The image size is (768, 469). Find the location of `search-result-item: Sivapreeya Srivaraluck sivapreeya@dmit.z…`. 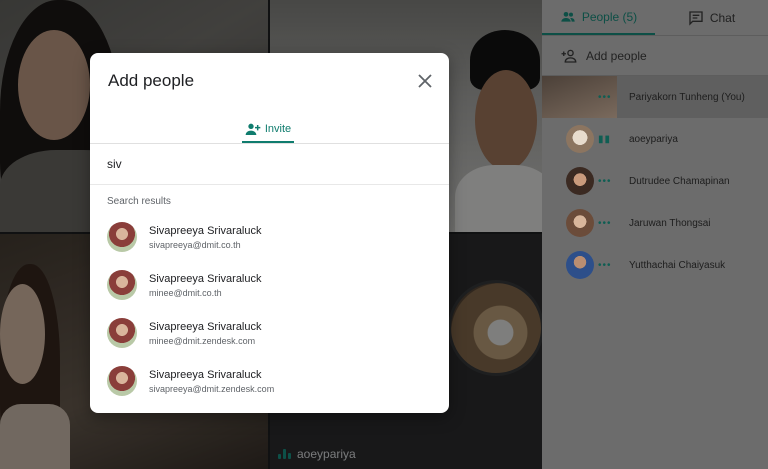

search-result-item: Sivapreeya Srivaraluck sivapreeya@dmit.z… is located at coordinates (269, 381).